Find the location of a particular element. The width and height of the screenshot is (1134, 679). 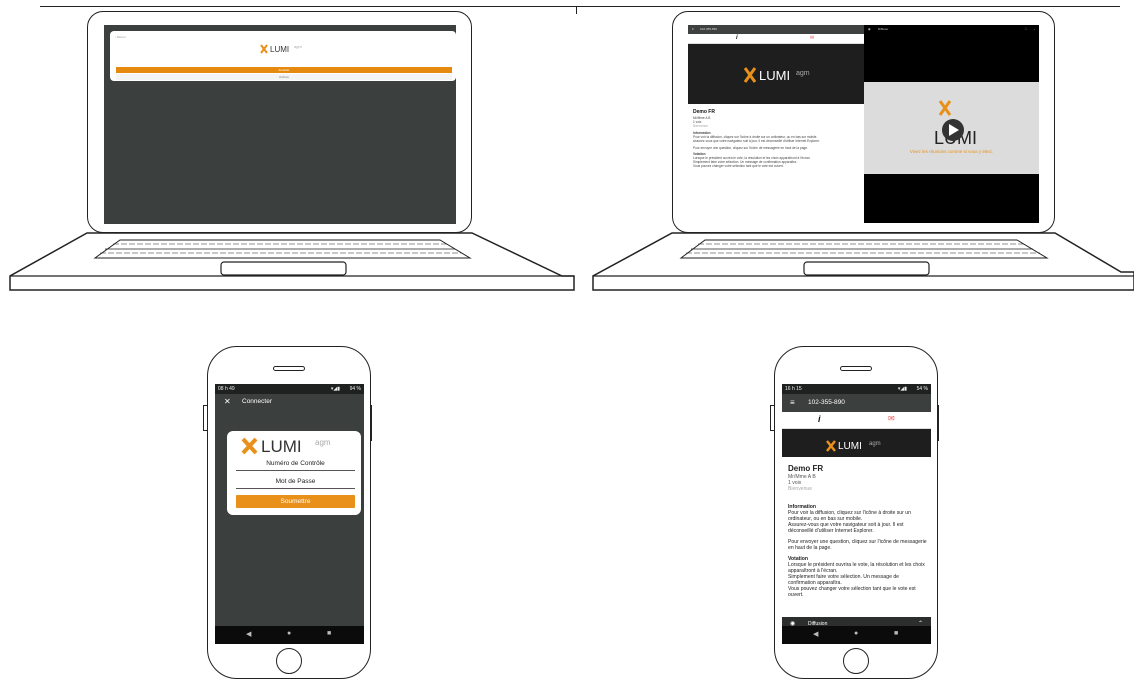

app-bar: ✕ Connecter is located at coordinates (289, 402).